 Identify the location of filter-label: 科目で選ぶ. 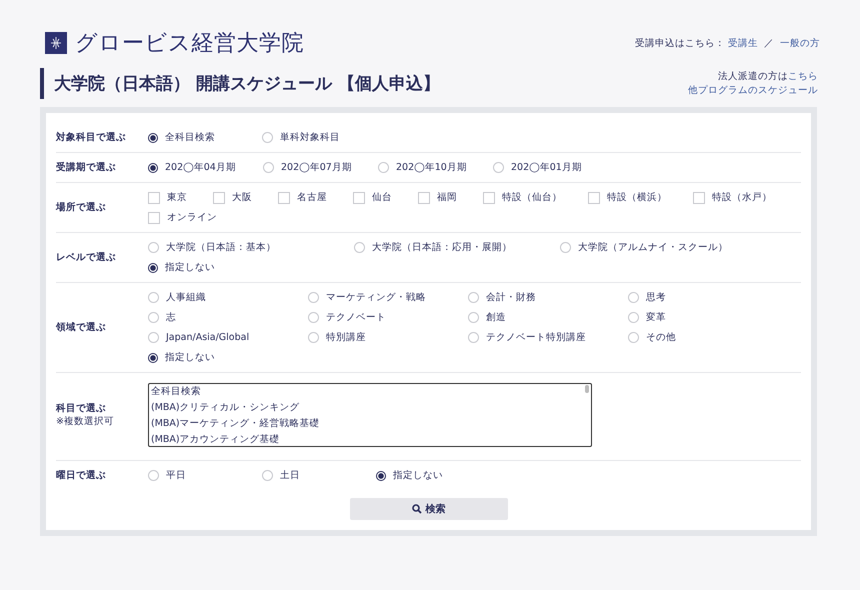
(81, 408).